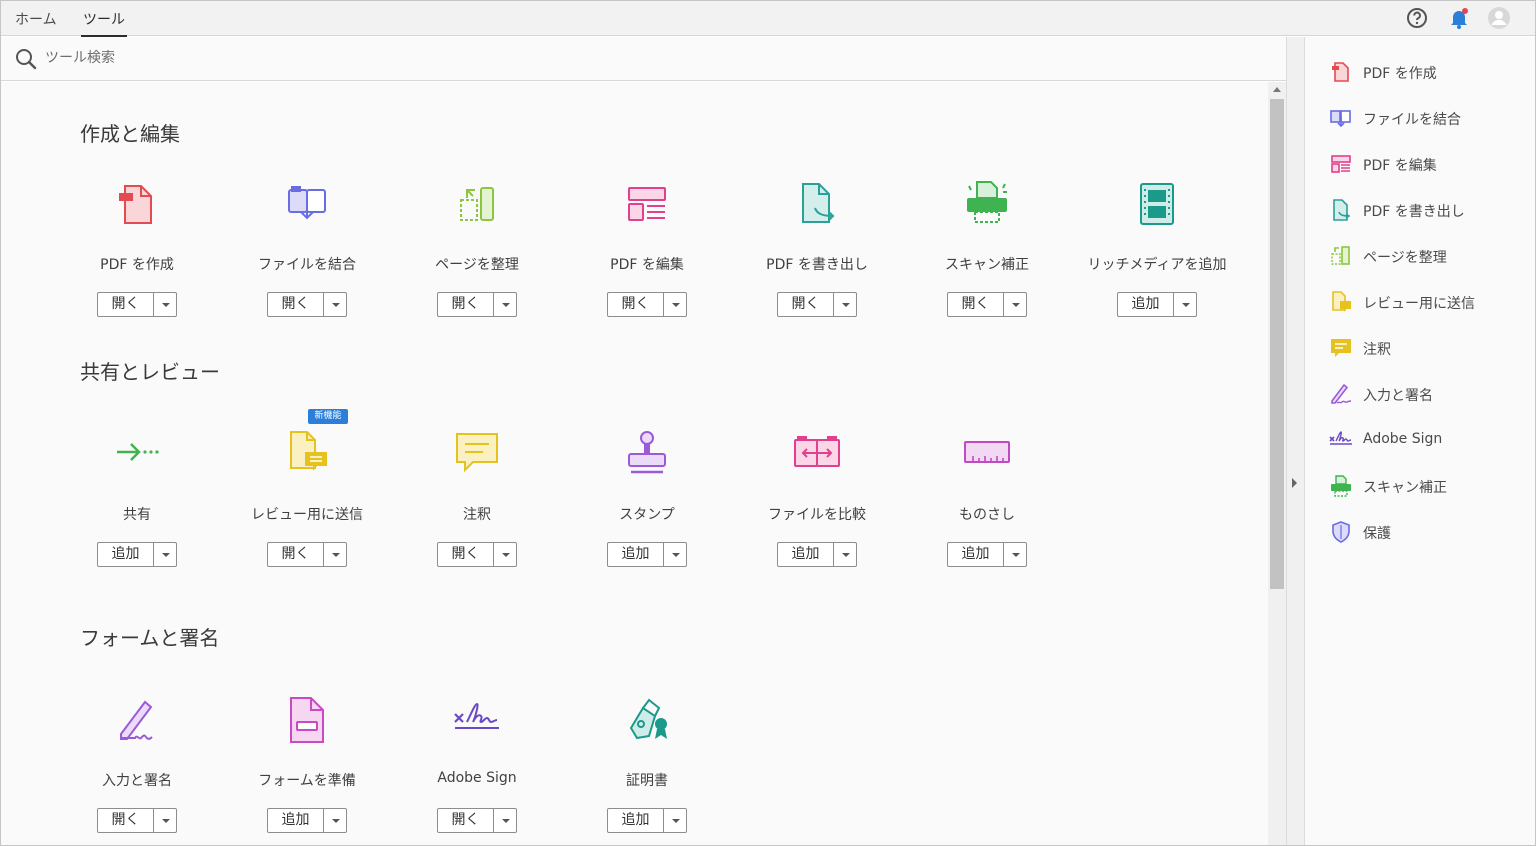 Image resolution: width=1536 pixels, height=846 pixels. Describe the element at coordinates (136, 720) in the screenshot. I see `fill-sign-icon` at that location.